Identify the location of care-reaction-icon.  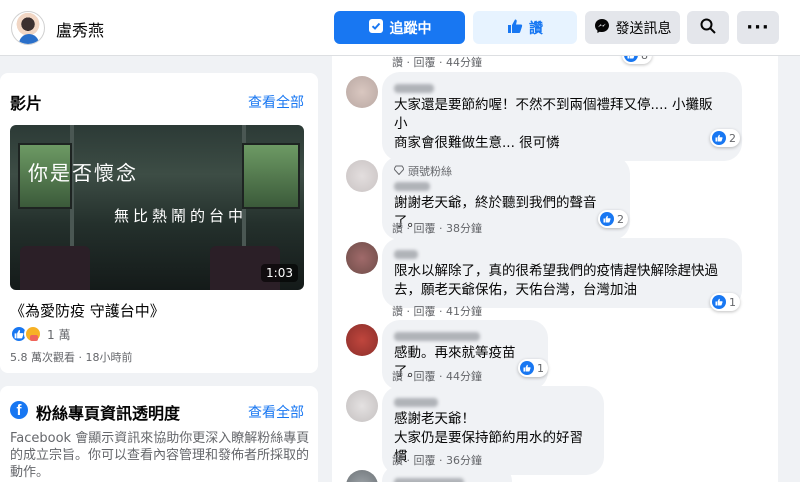
(33, 334).